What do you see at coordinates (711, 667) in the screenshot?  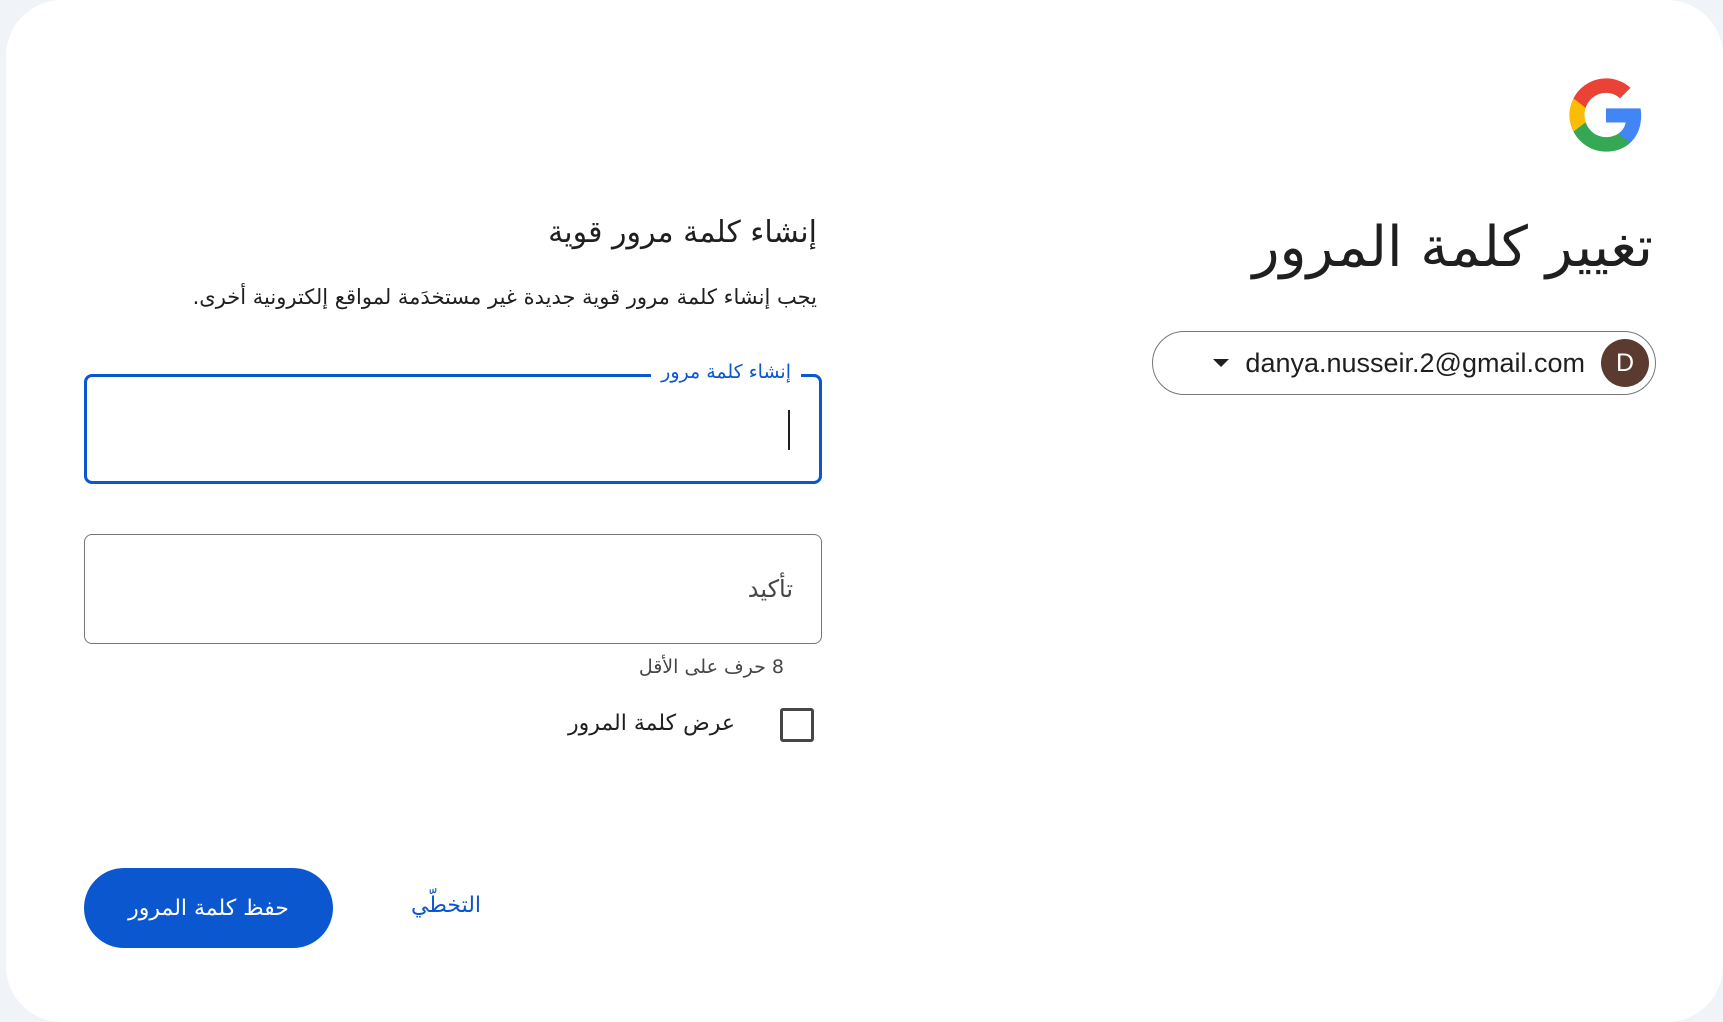 I see `password-hint: 8 حرف على الأقل` at bounding box center [711, 667].